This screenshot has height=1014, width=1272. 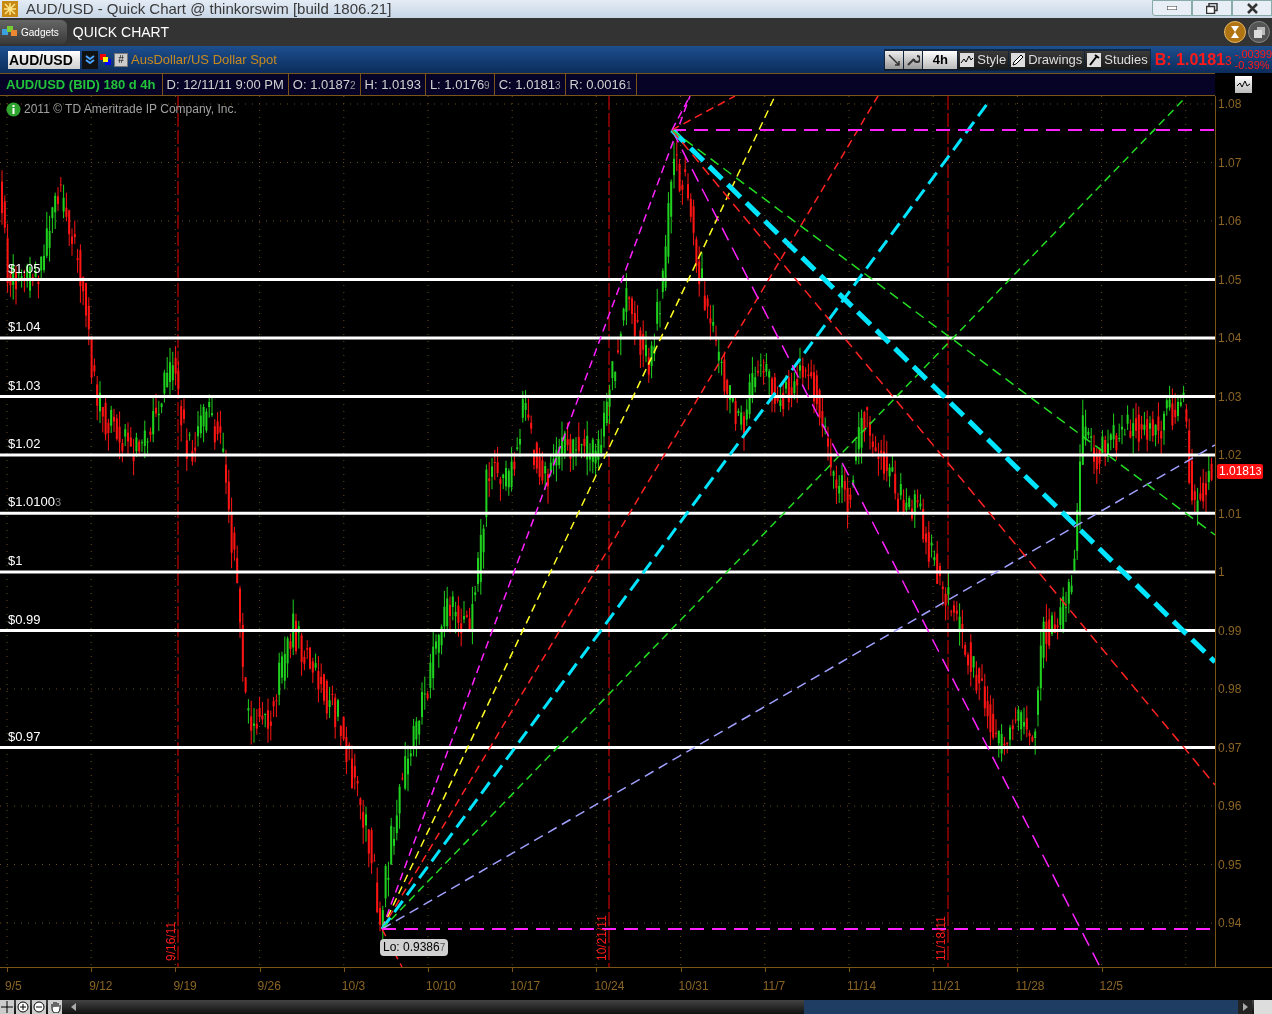 What do you see at coordinates (24, 327) in the screenshot?
I see `price-level-label: $1.04` at bounding box center [24, 327].